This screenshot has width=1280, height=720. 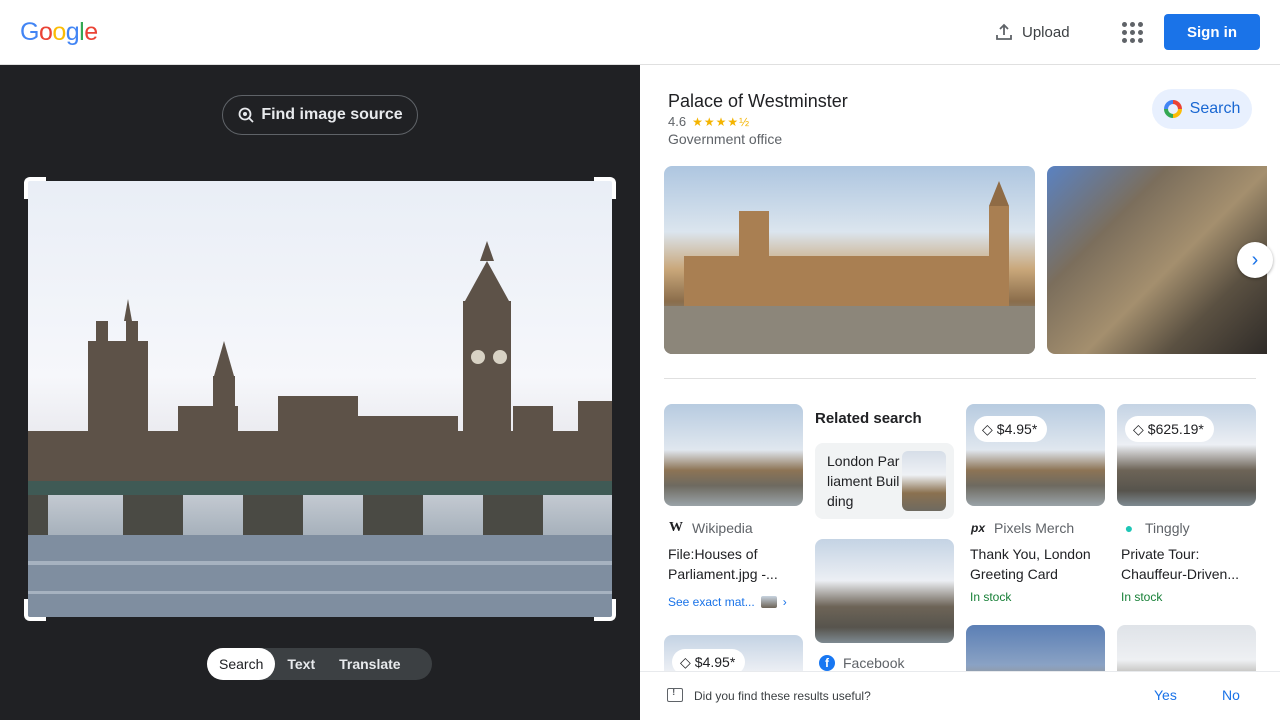 I want to click on result-source-pixels: px Pixels Merch, so click(x=1022, y=528).